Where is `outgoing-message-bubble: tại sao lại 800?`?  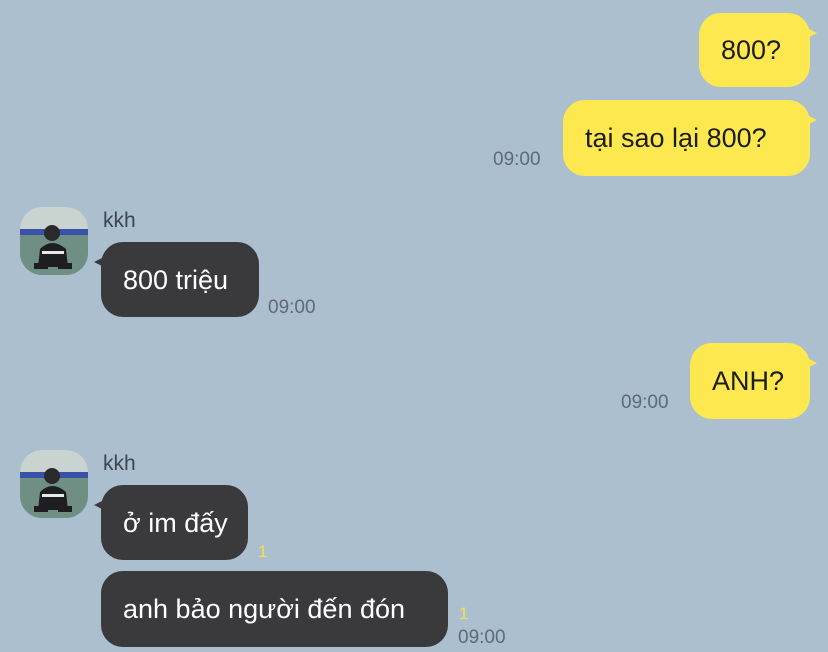
outgoing-message-bubble: tại sao lại 800? is located at coordinates (690, 138).